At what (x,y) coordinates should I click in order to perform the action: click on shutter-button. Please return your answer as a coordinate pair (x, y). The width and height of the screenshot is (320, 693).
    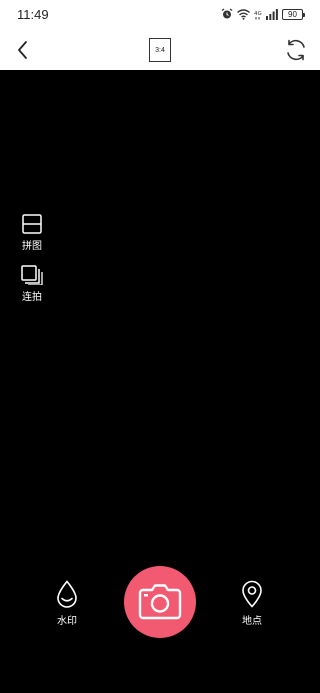
    Looking at the image, I should click on (160, 602).